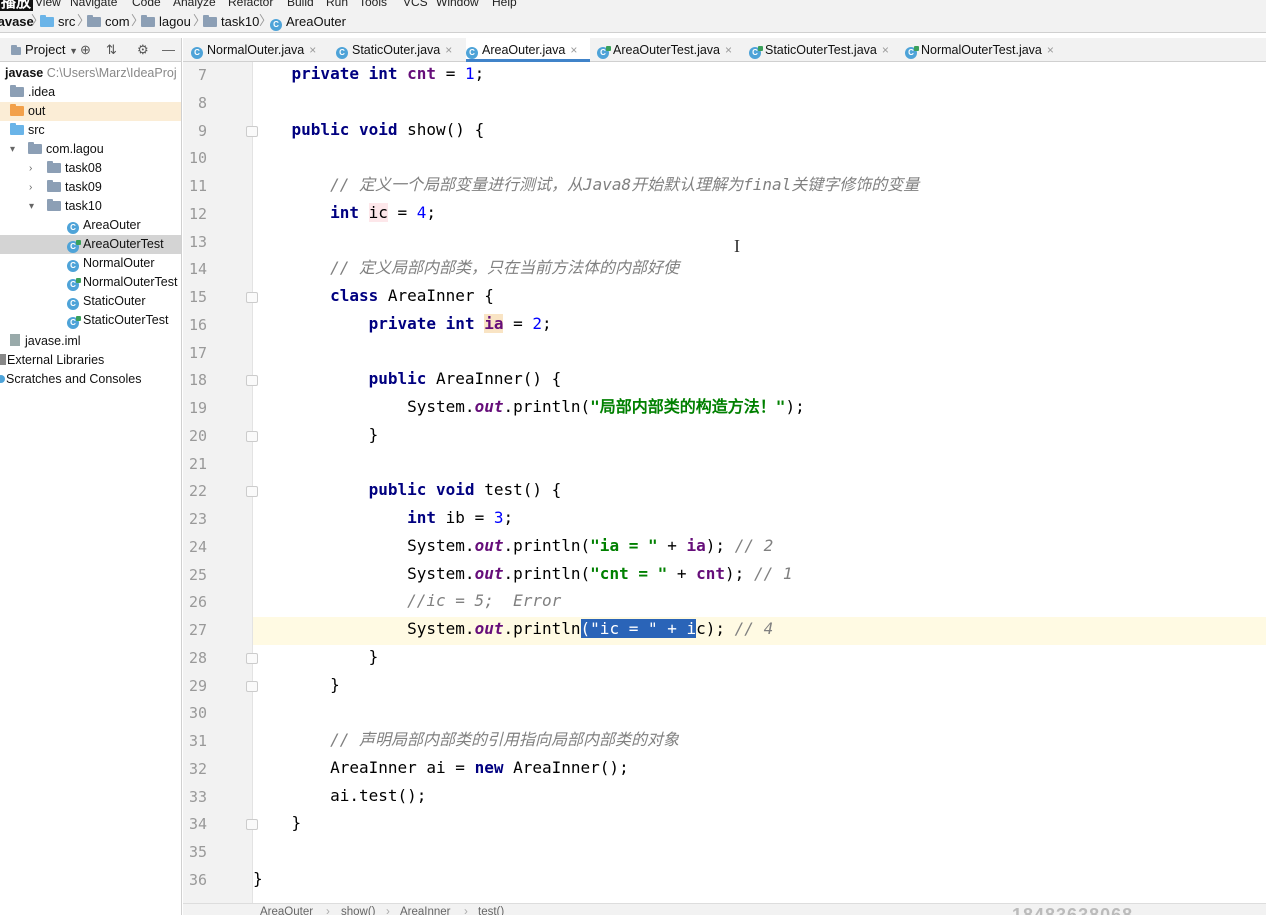 The image size is (1266, 915). Describe the element at coordinates (42, 92) in the screenshot. I see `tree-item-label: .idea` at that location.